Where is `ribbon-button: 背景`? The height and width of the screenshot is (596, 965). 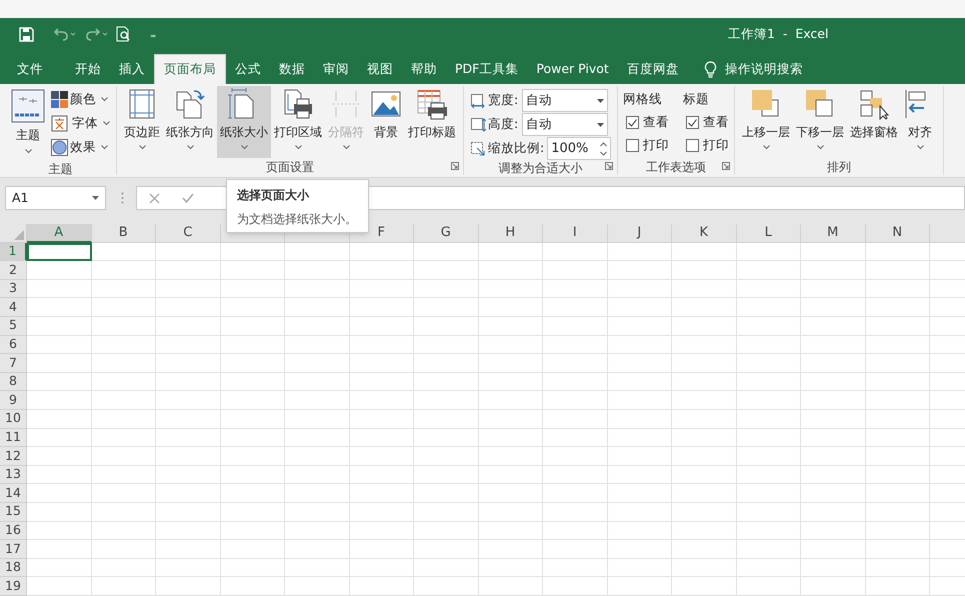
ribbon-button: 背景 is located at coordinates (386, 122).